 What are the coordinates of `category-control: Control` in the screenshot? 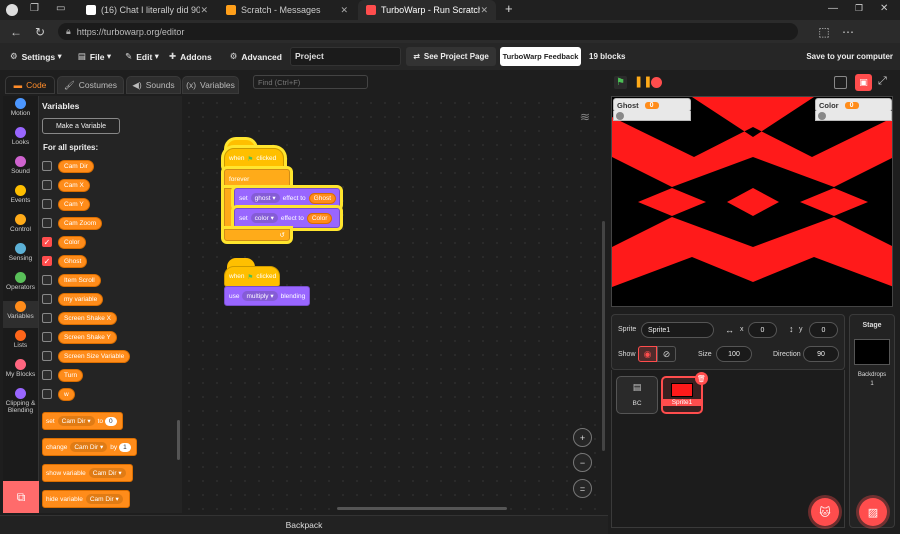 It's located at (20, 227).